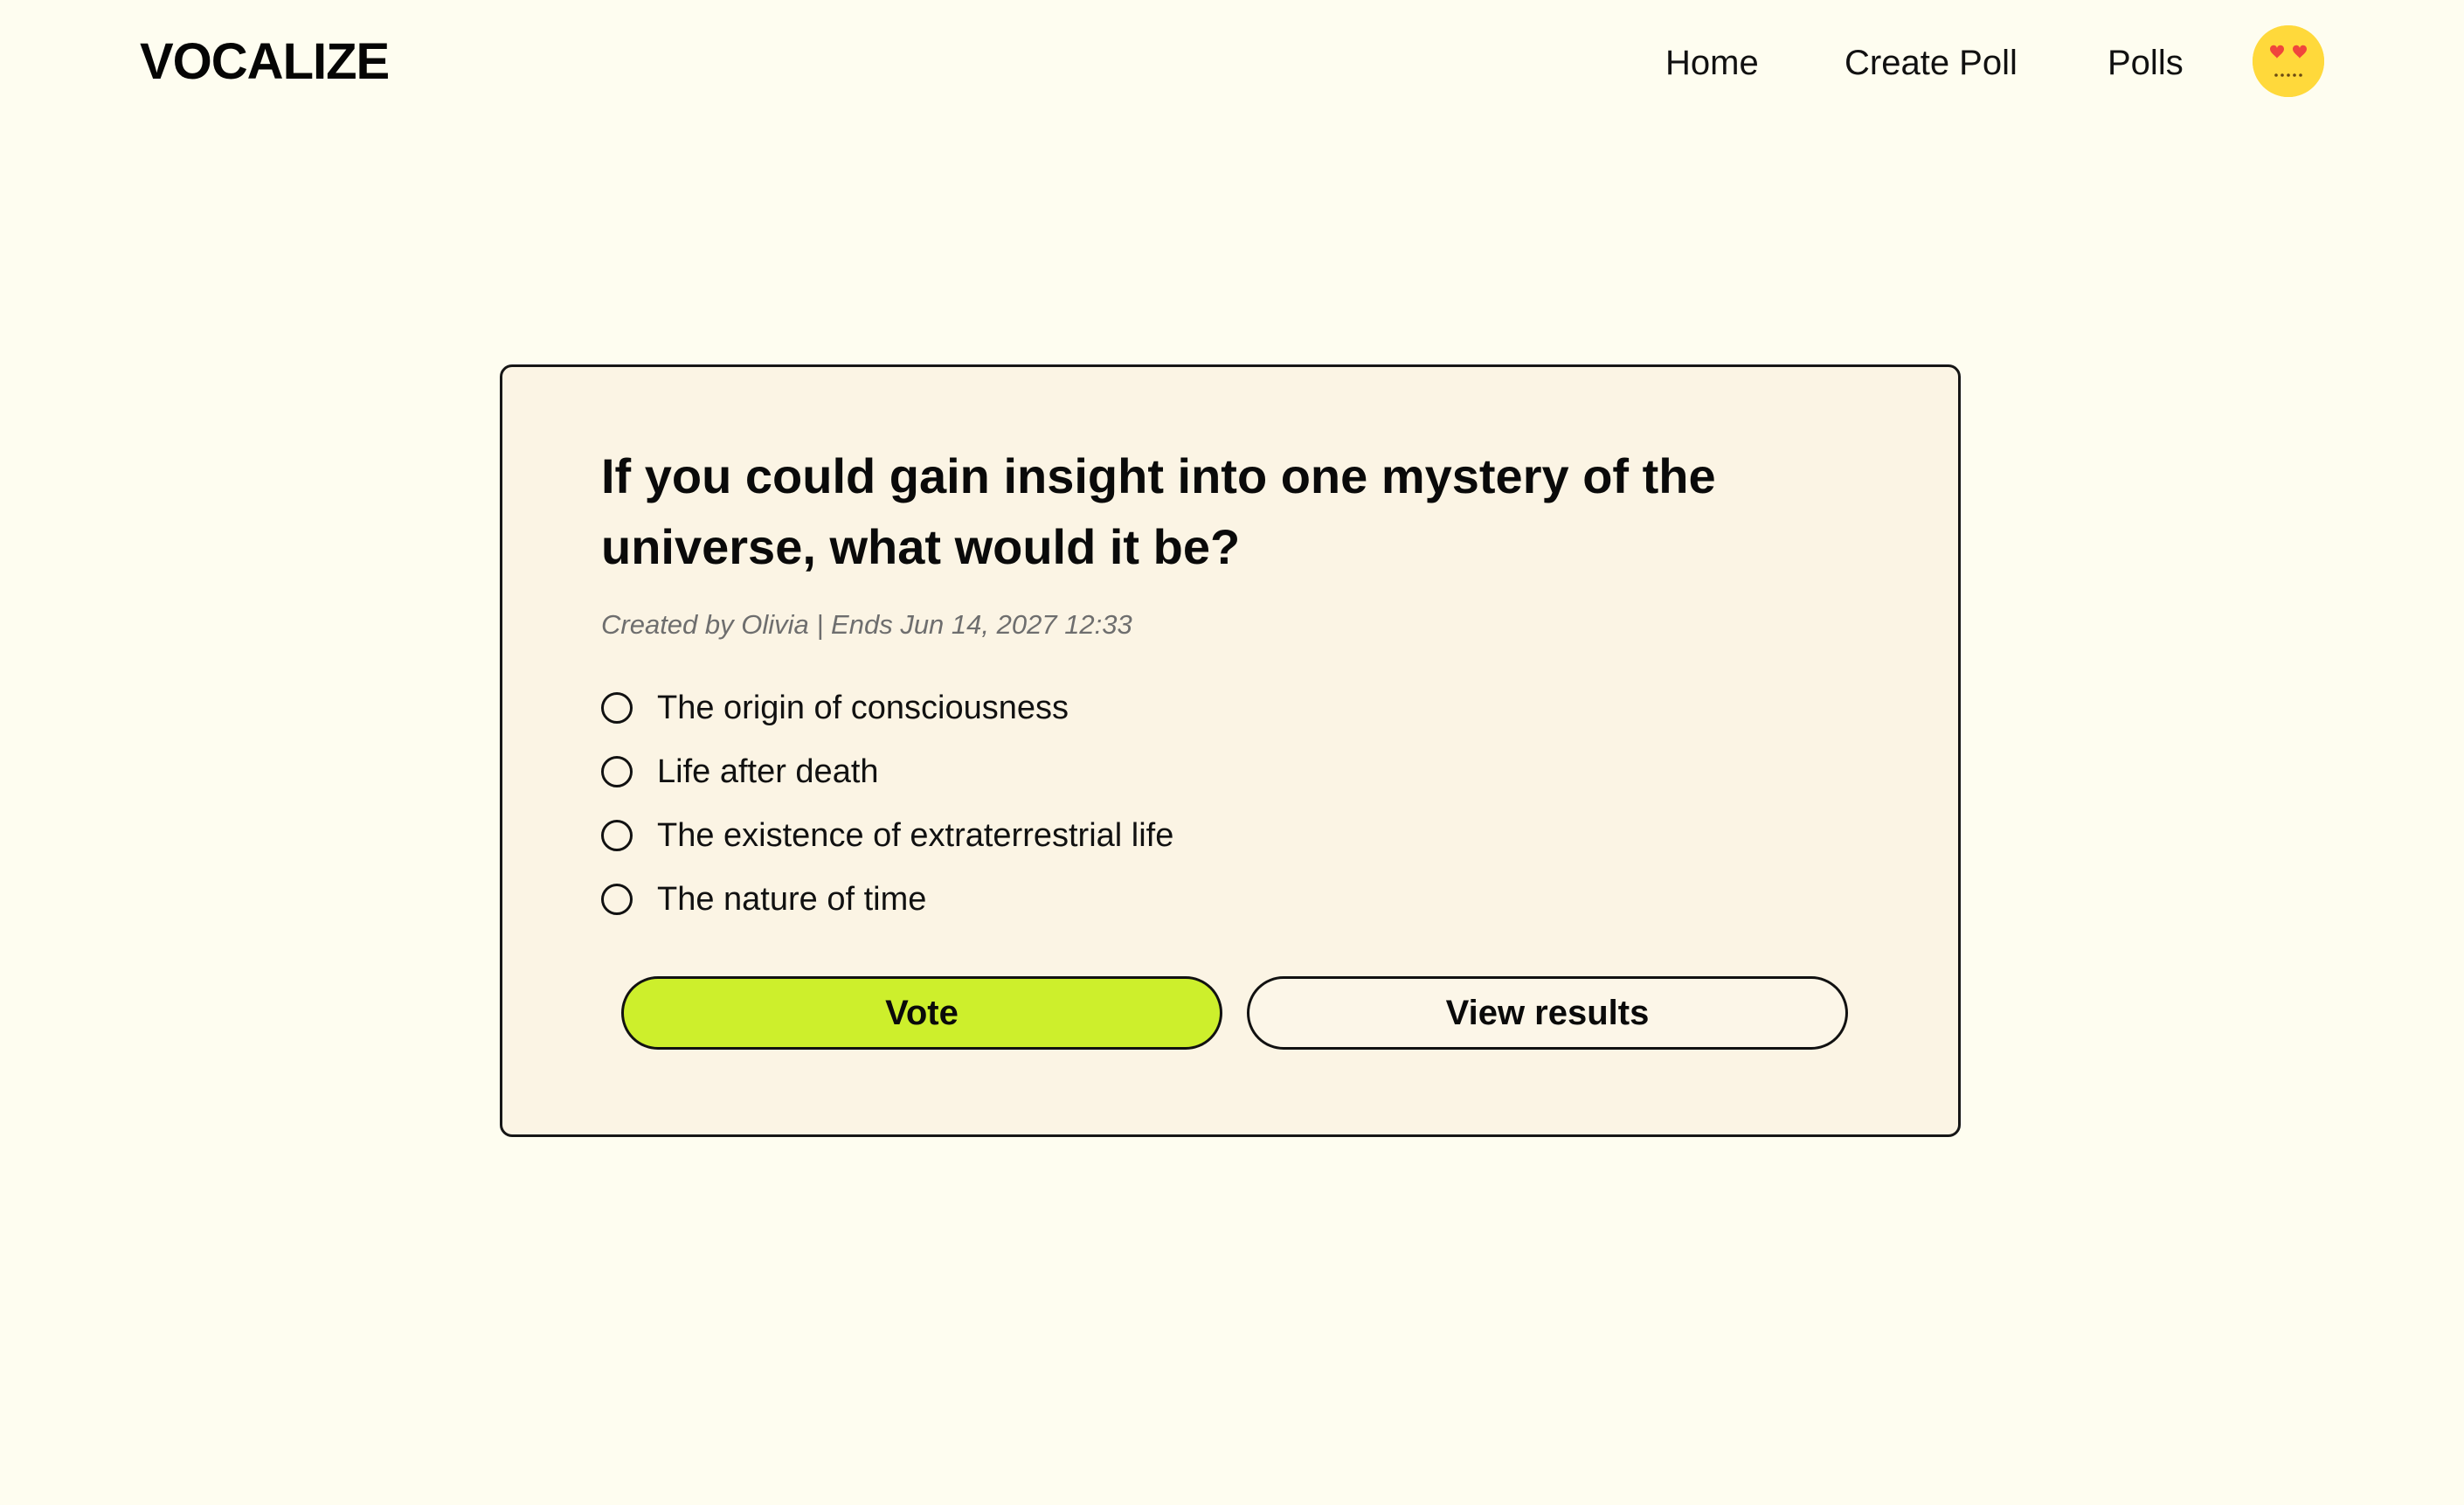 Image resolution: width=2464 pixels, height=1505 pixels. Describe the element at coordinates (2146, 63) in the screenshot. I see `nav-polls-link: Polls` at that location.